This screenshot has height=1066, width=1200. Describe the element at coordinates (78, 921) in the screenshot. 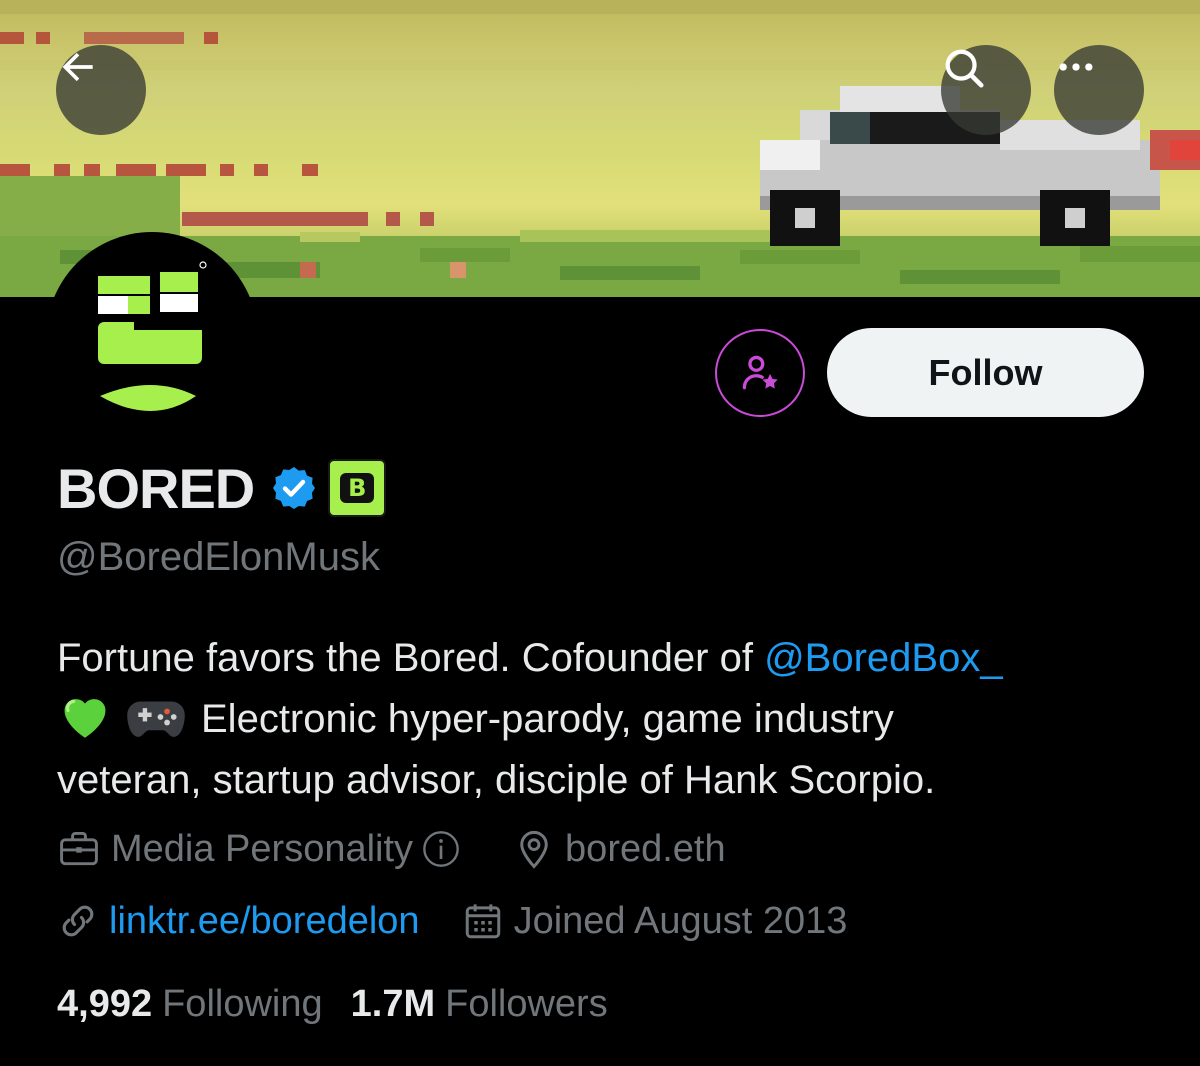

I see `link-icon` at that location.